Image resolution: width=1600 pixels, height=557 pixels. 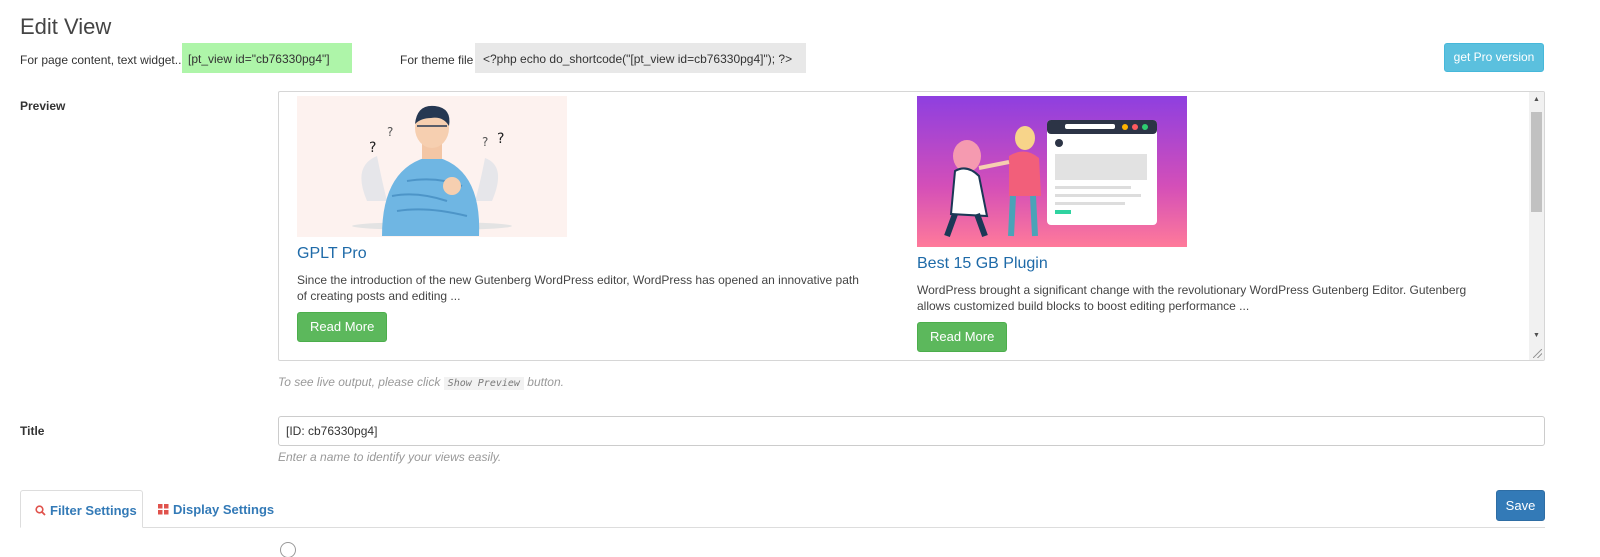 I want to click on tab-filter-settings-label: Filter Settings, so click(x=93, y=510).